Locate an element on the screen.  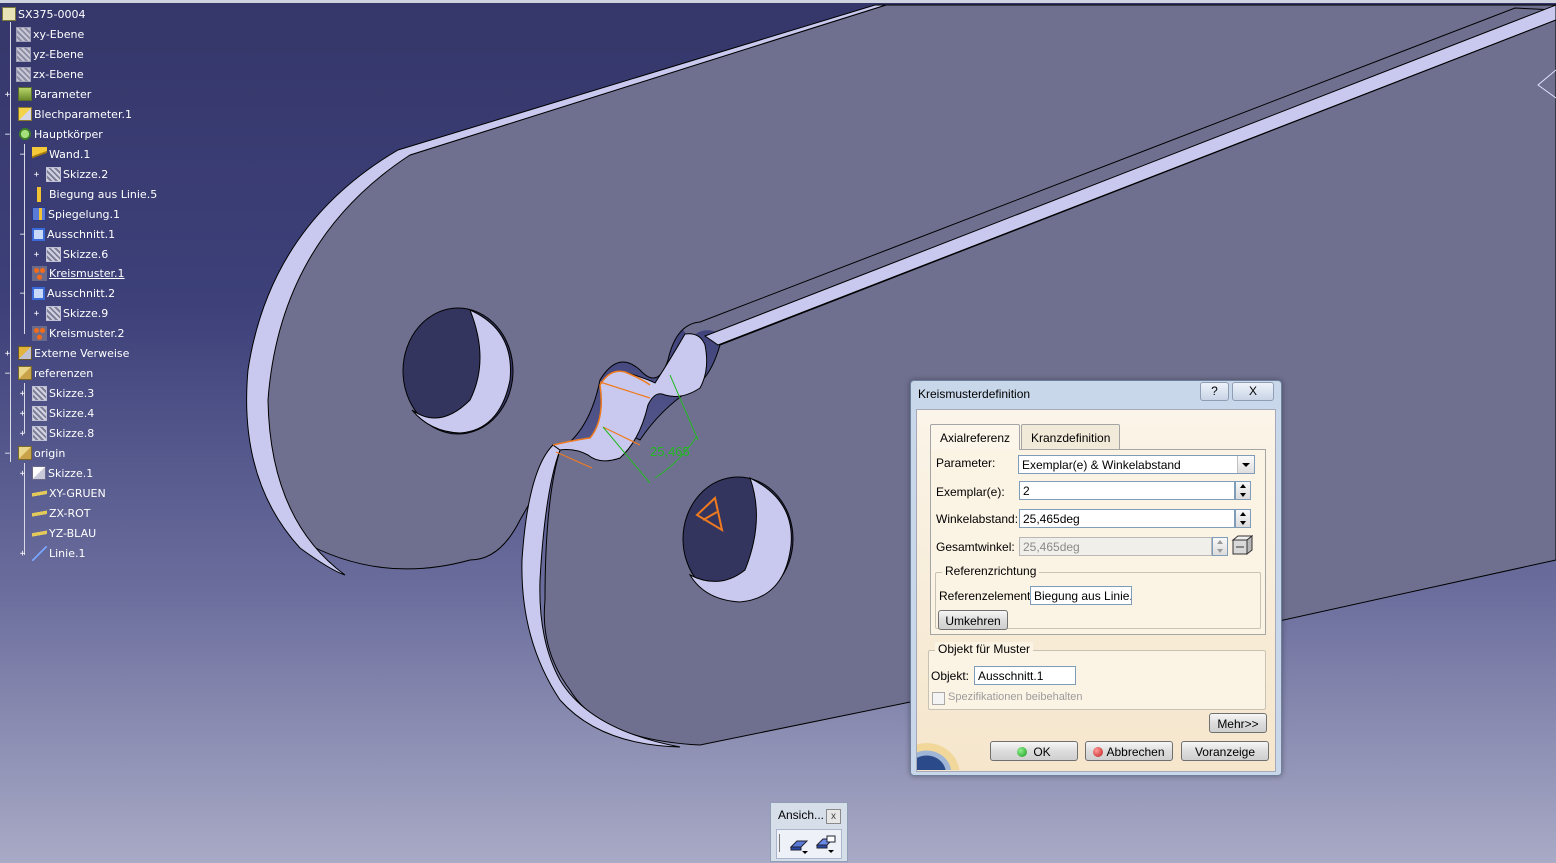
angular-spacing-spinner is located at coordinates (1243, 518).